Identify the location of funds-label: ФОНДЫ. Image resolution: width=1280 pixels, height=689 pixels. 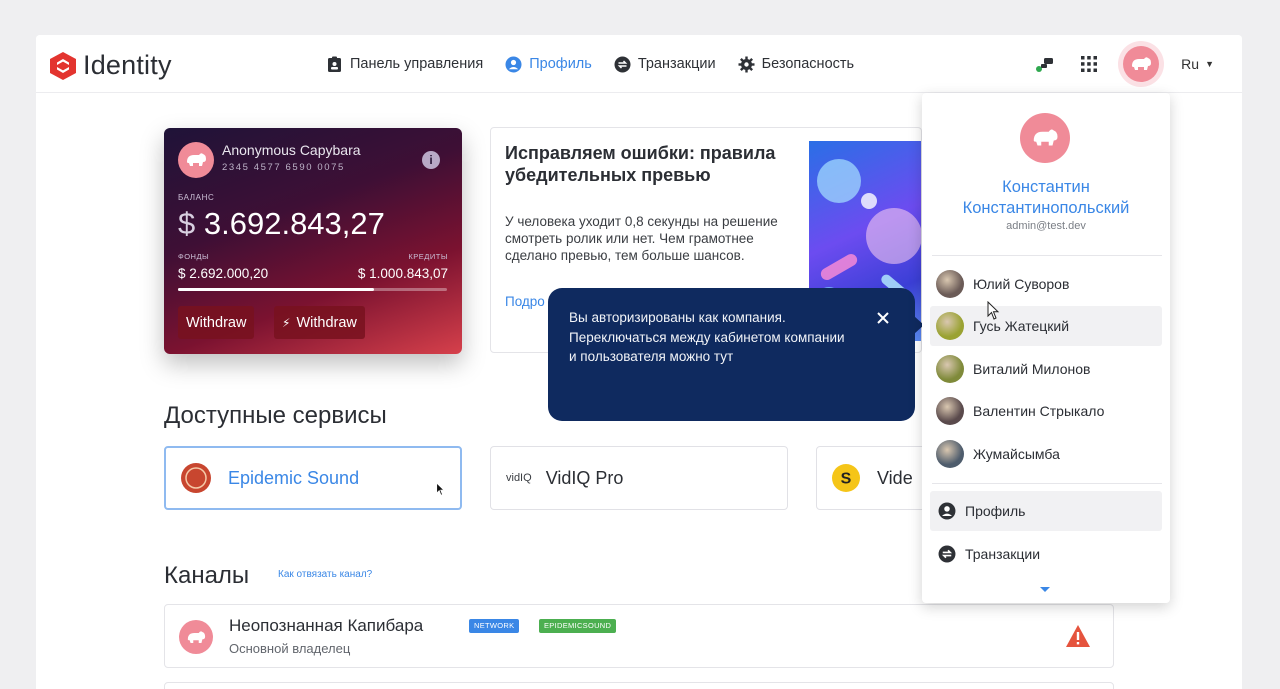
(194, 256).